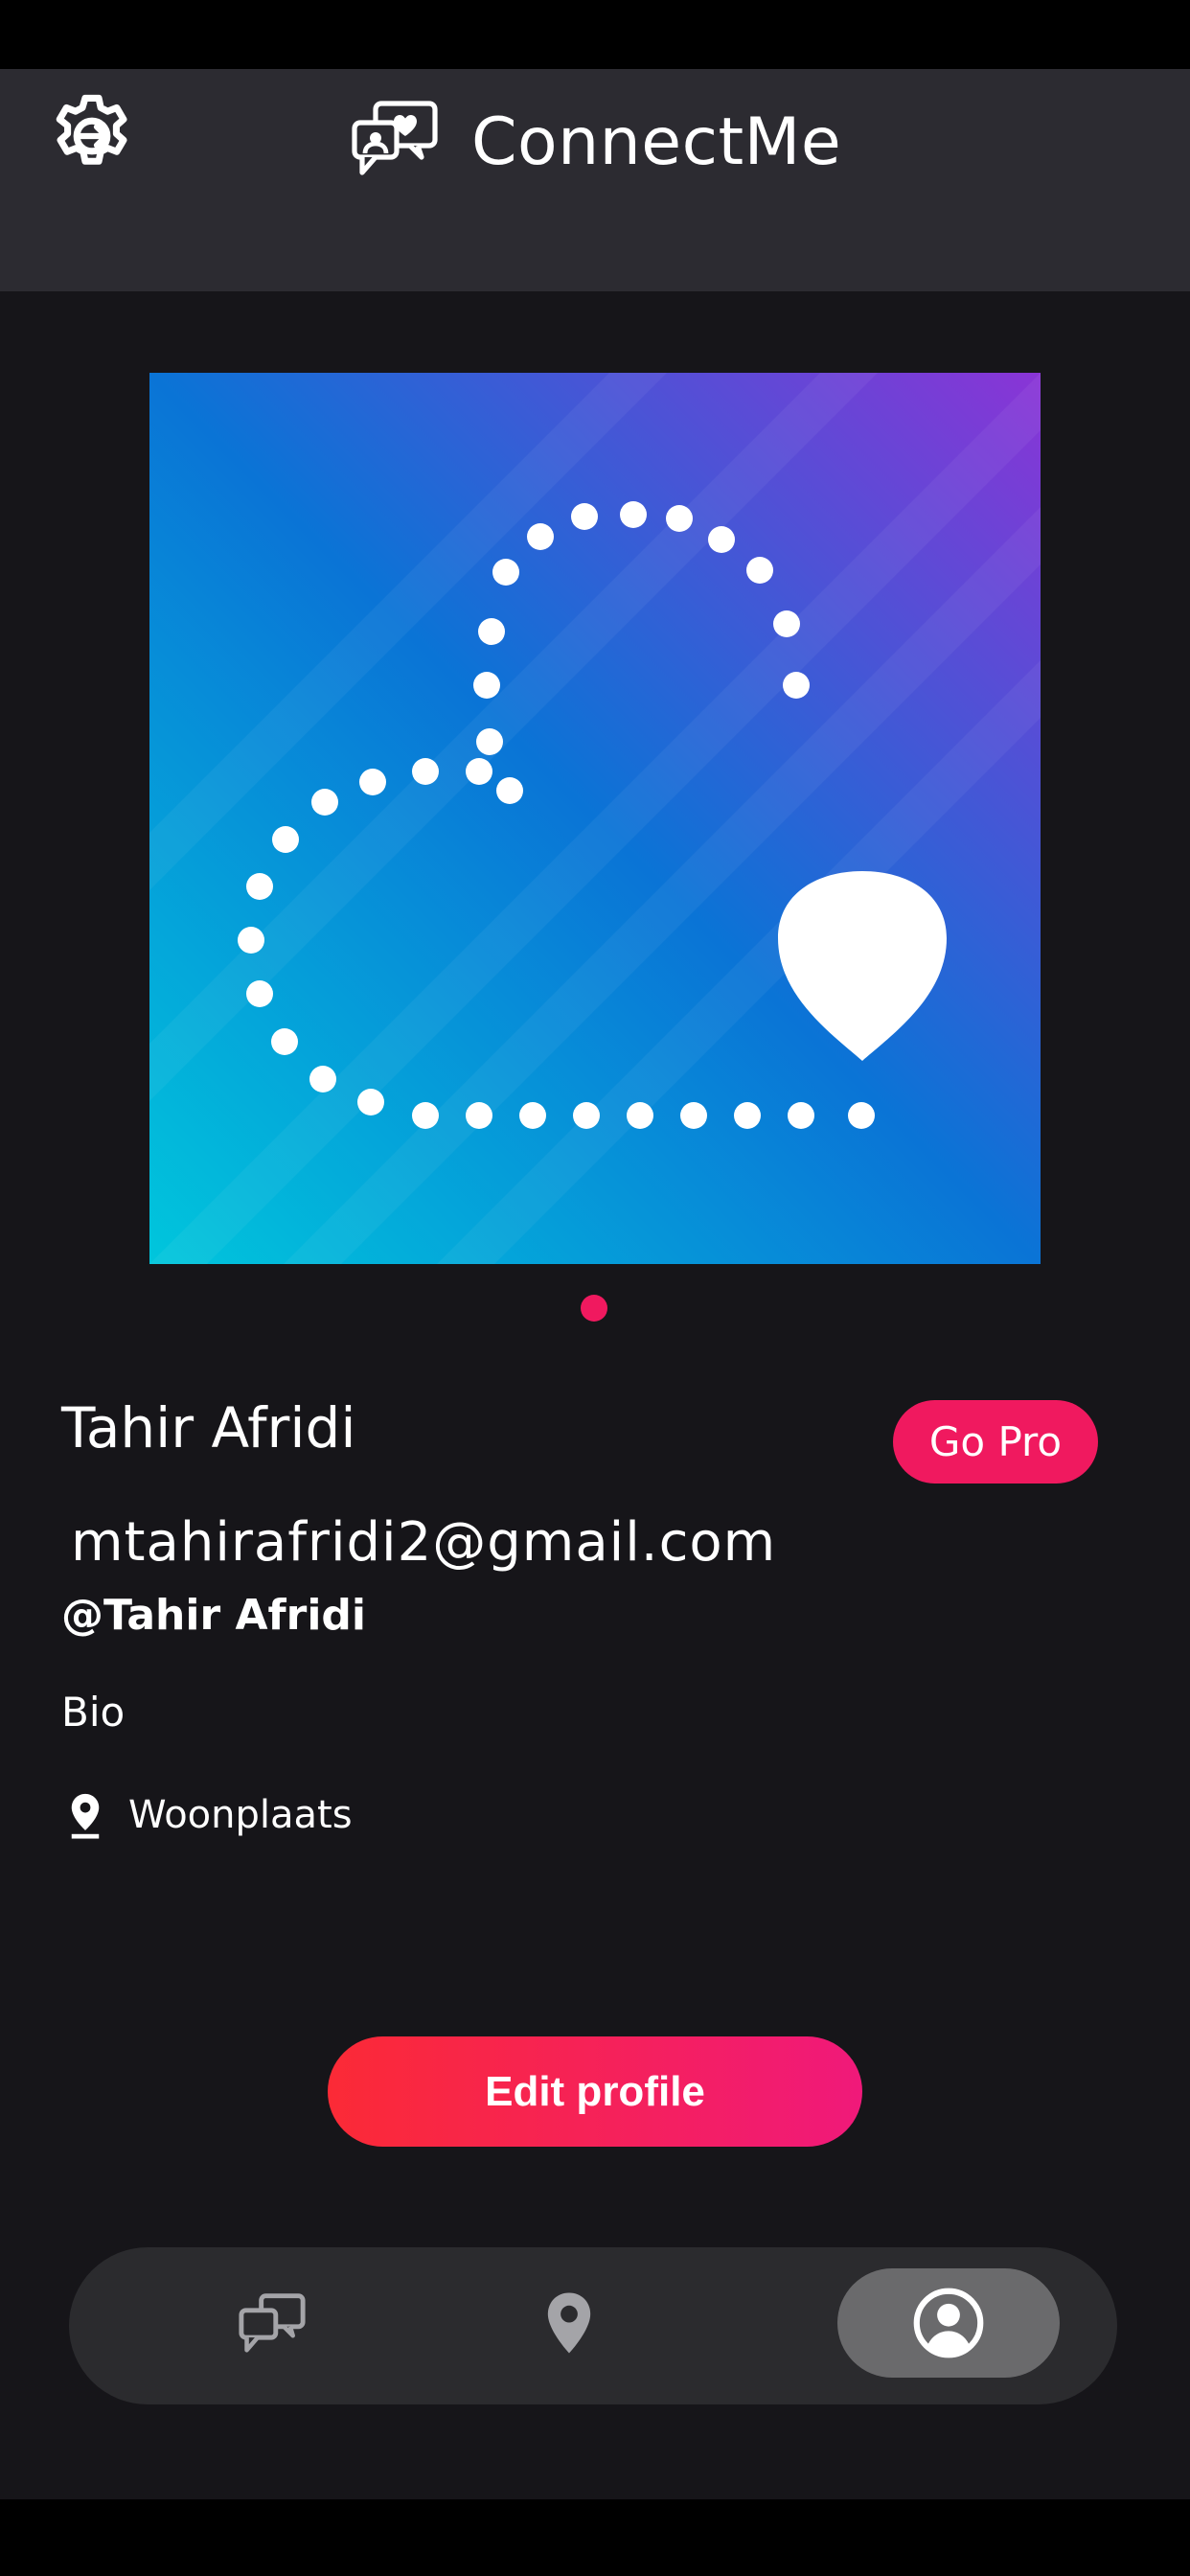 Image resolution: width=1190 pixels, height=2576 pixels. What do you see at coordinates (424, 1542) in the screenshot?
I see `profile-email: mtahirafridi2@gmail.com` at bounding box center [424, 1542].